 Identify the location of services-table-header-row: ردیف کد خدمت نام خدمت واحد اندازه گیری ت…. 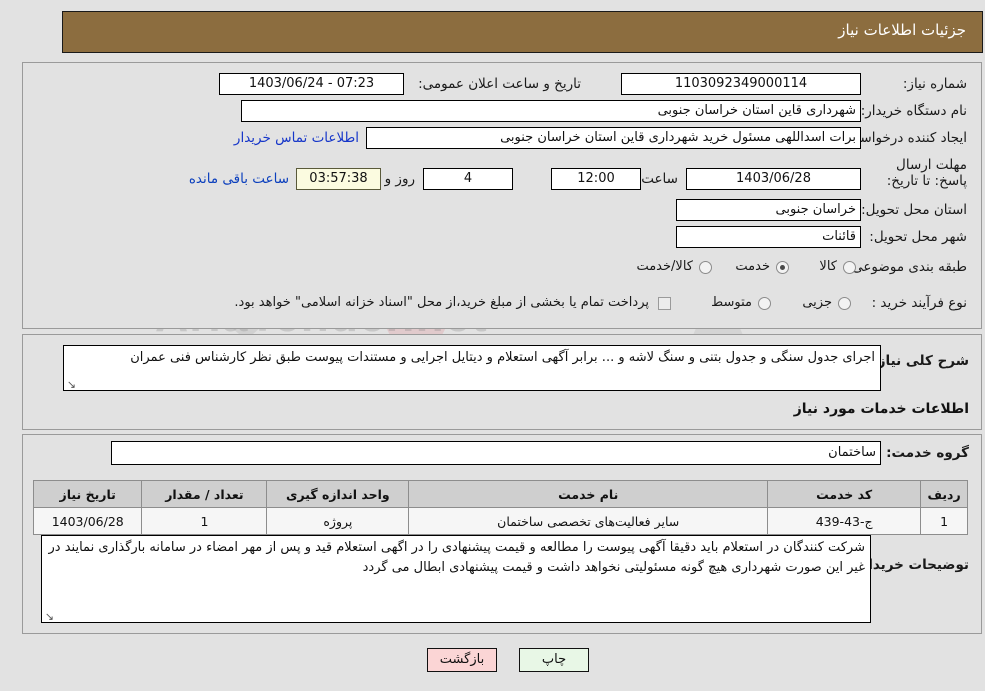
(500, 494).